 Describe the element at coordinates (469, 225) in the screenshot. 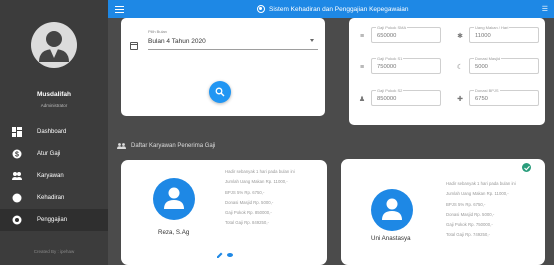

I see `info-line: Gaji Pokok Rp. 750000,-` at that location.